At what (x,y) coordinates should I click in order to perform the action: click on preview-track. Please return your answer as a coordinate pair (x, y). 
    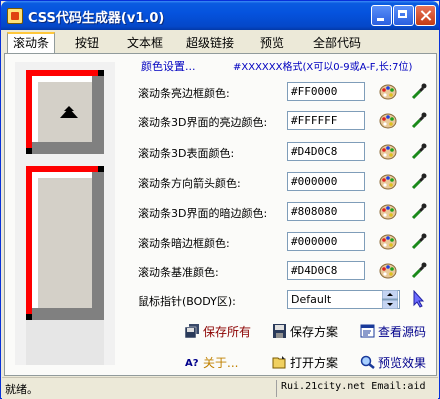
    Looking at the image, I should click on (65, 342).